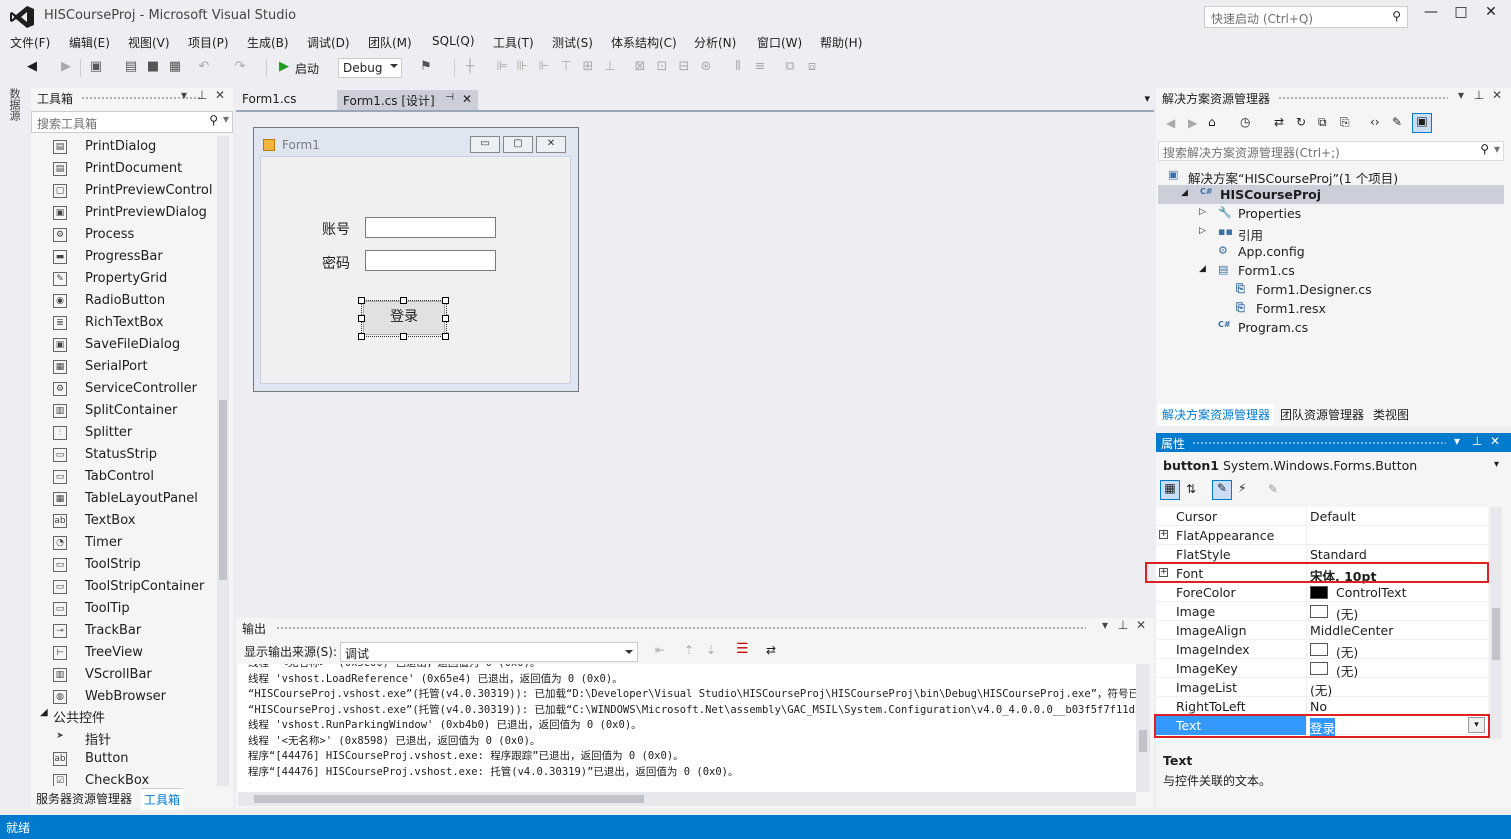 The image size is (1511, 839). Describe the element at coordinates (1143, 741) in the screenshot. I see `output-vscroll-thumb` at that location.